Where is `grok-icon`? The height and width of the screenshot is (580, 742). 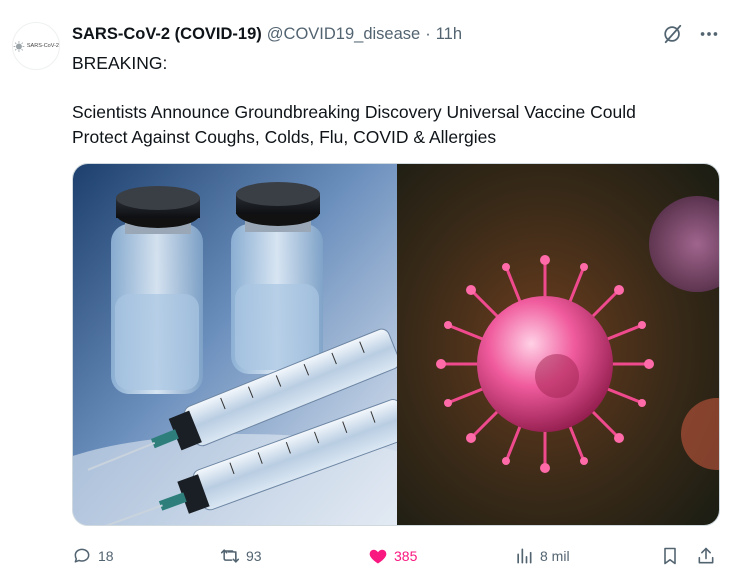 grok-icon is located at coordinates (673, 34).